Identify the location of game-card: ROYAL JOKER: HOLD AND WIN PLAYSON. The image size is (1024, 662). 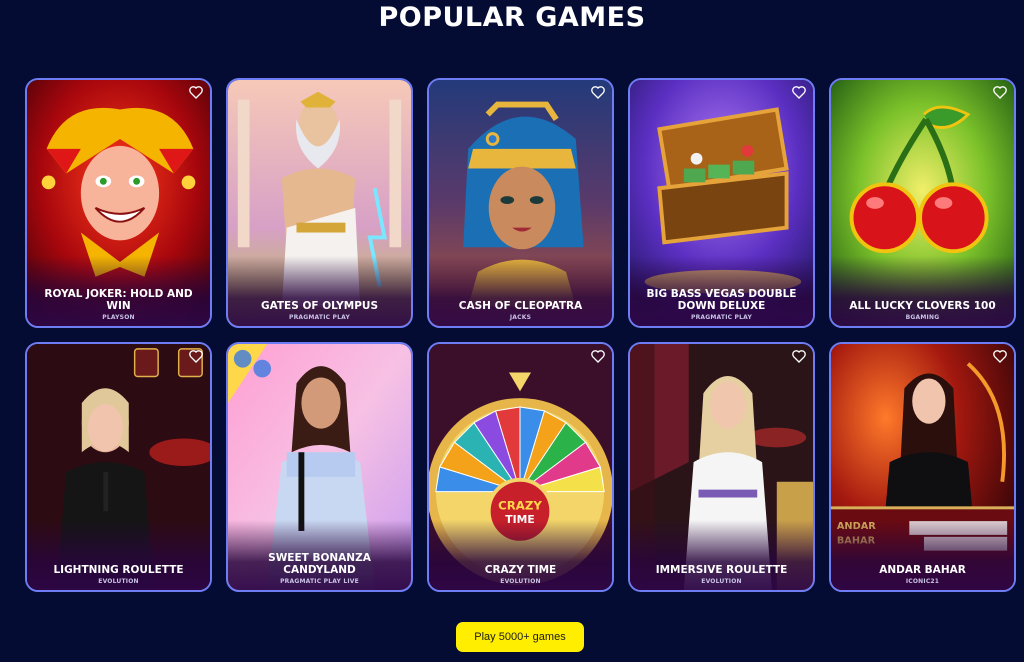
(118, 203).